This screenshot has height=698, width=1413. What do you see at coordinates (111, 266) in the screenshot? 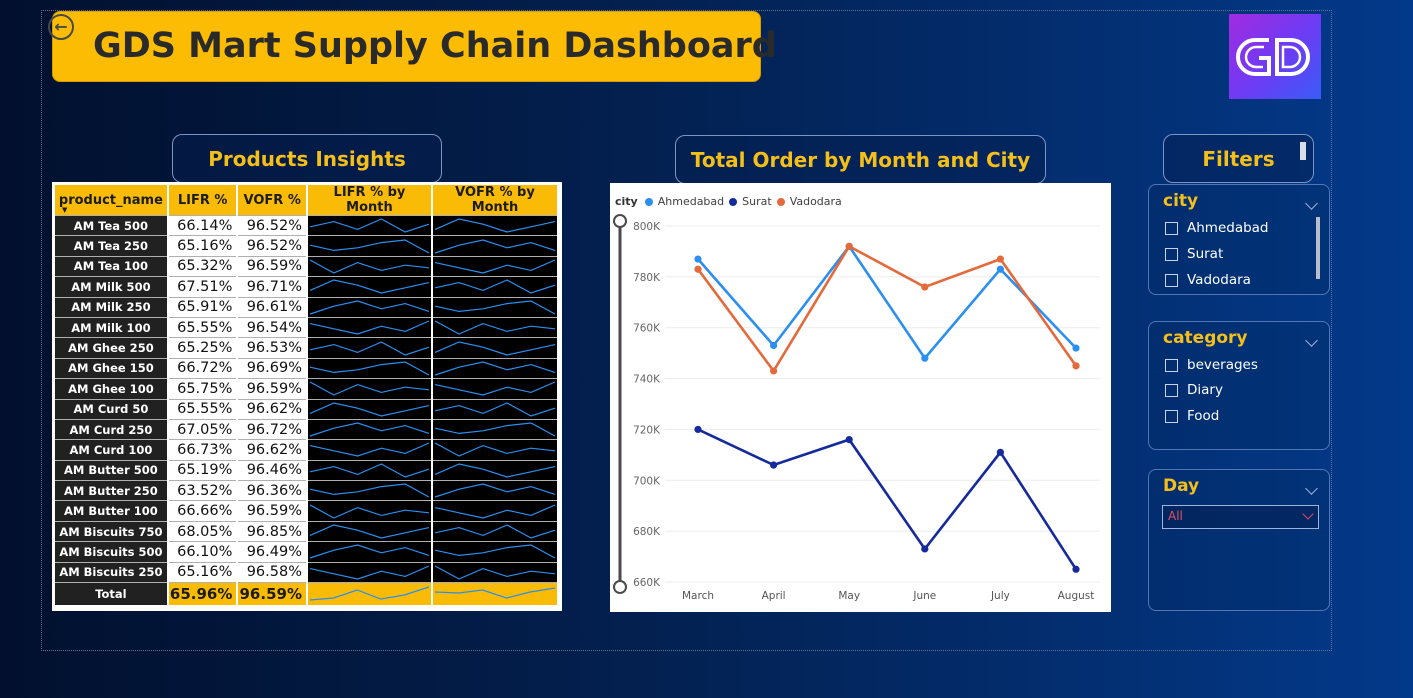
I see `product-name-cell: AM Tea 100` at bounding box center [111, 266].